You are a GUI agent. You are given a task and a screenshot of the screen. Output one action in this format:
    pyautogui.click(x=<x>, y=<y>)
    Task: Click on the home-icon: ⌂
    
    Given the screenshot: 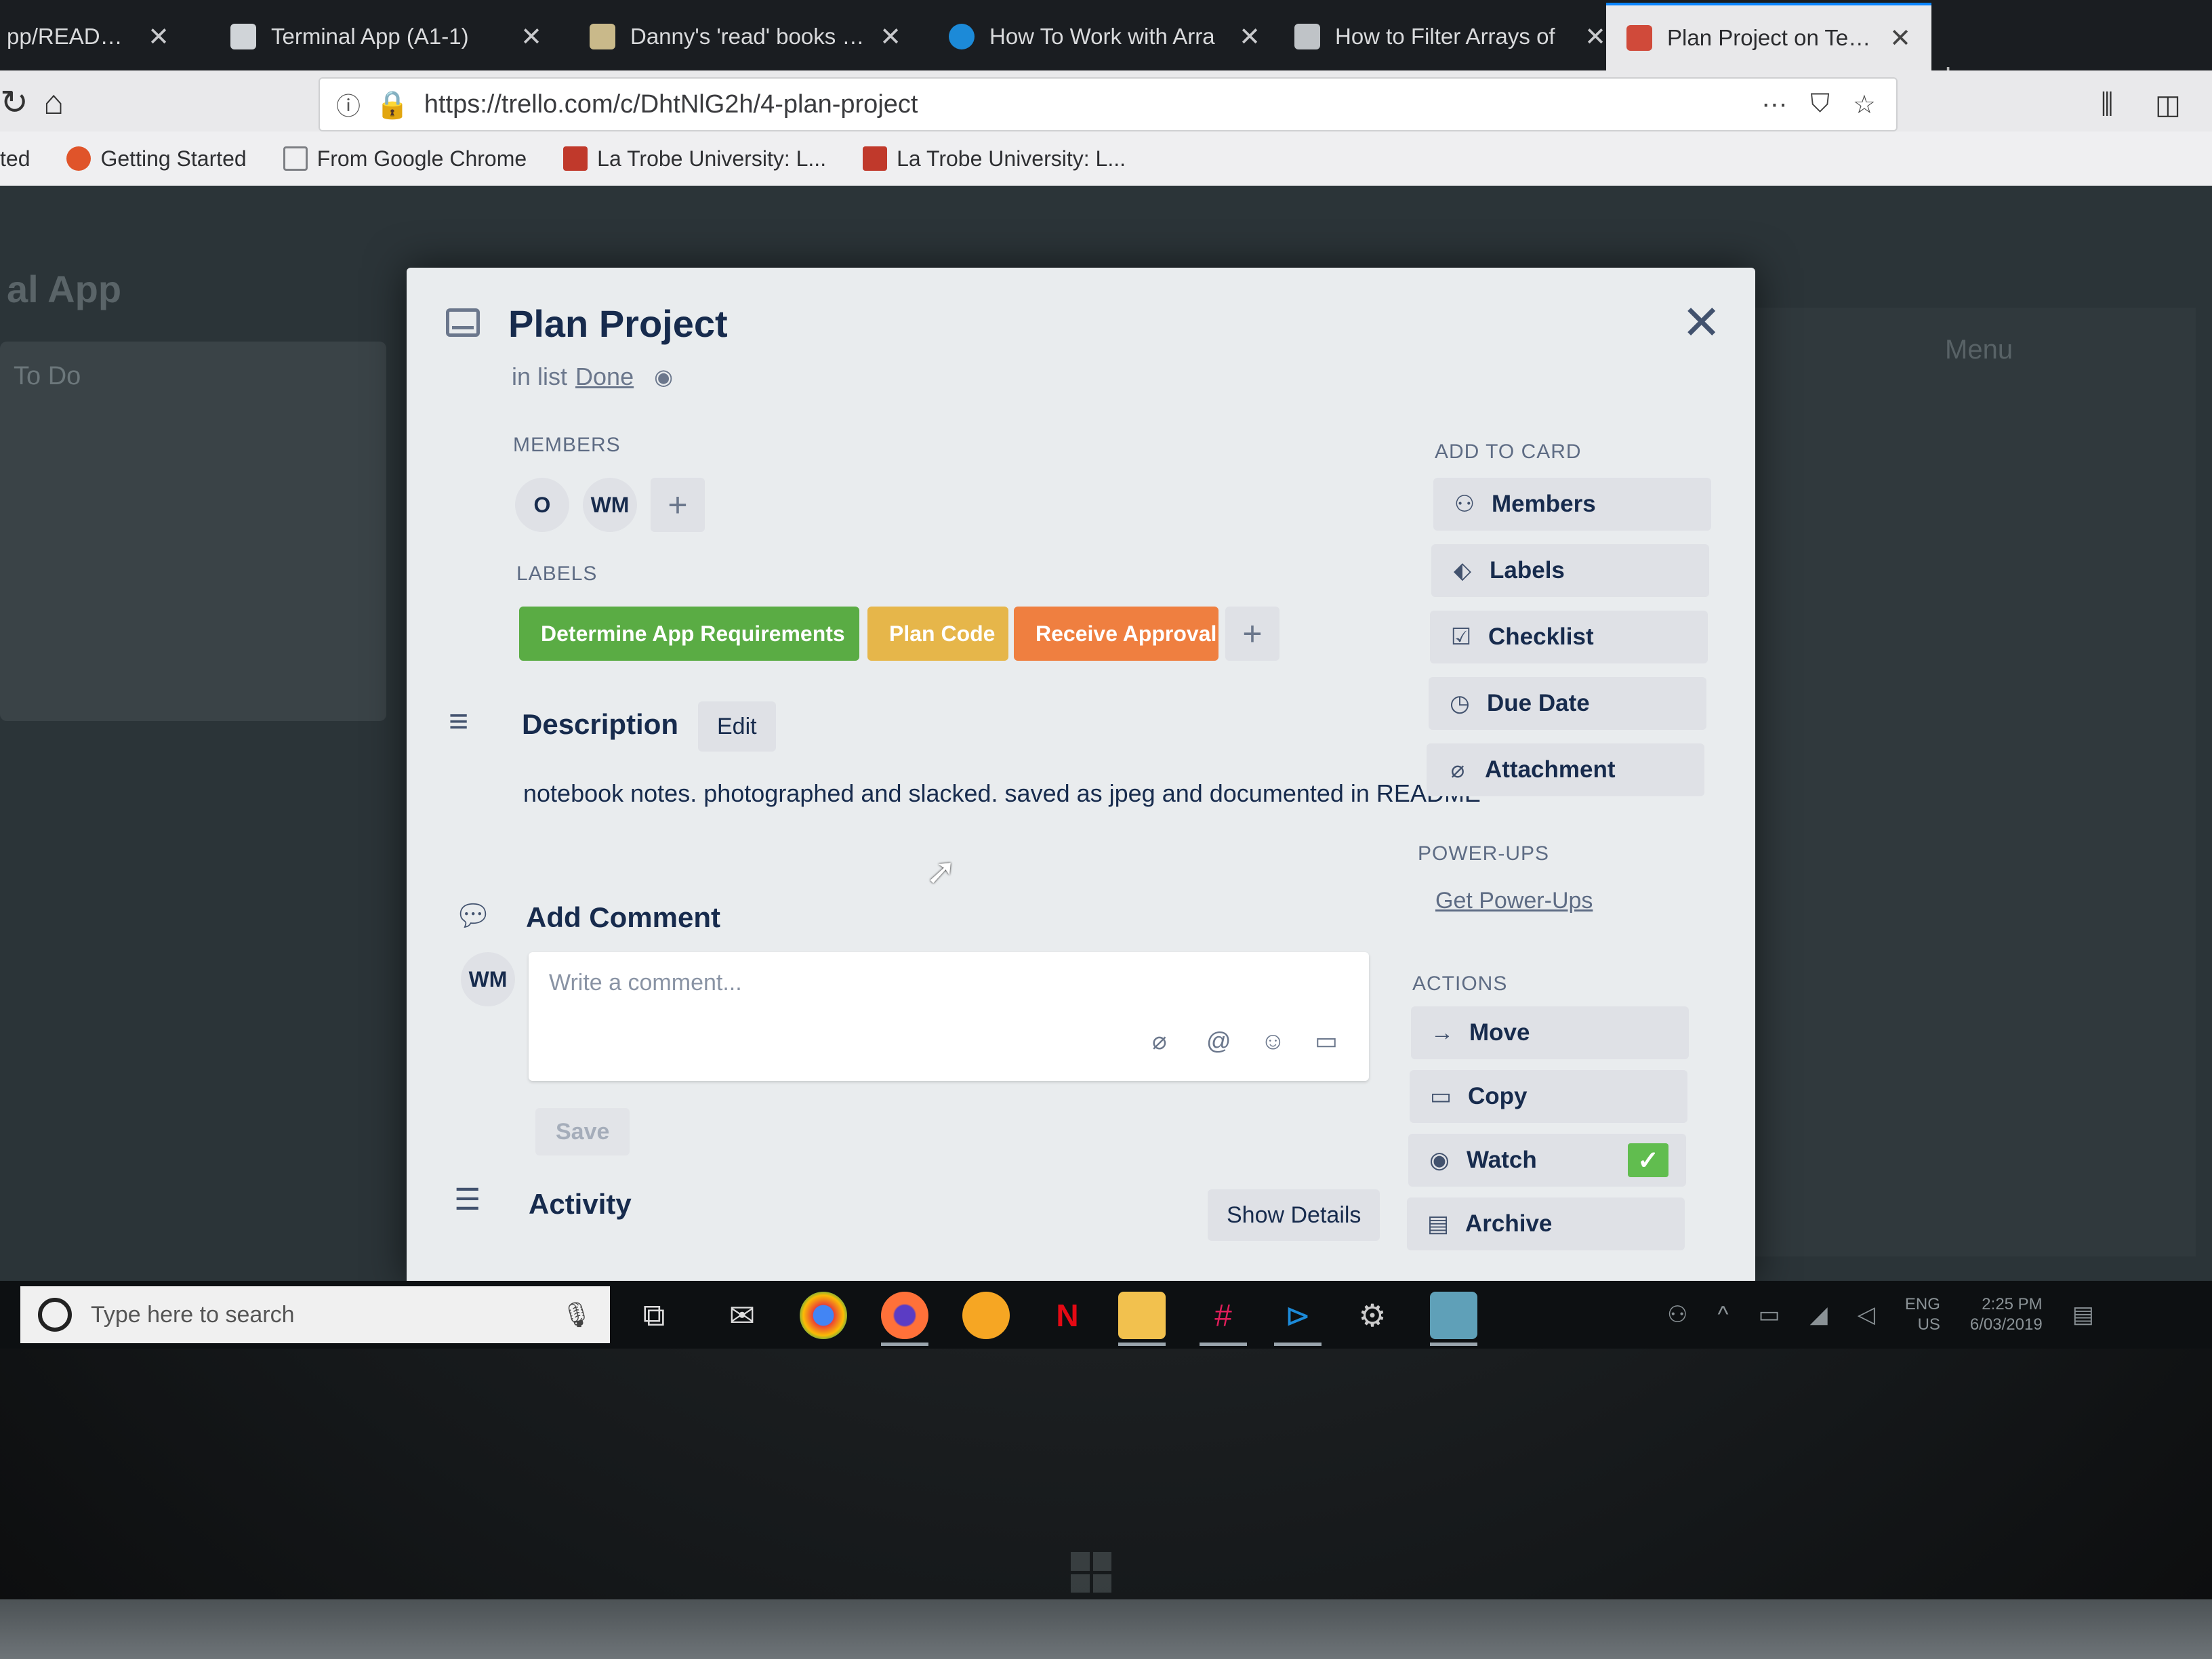 What is the action you would take?
    pyautogui.click(x=54, y=103)
    